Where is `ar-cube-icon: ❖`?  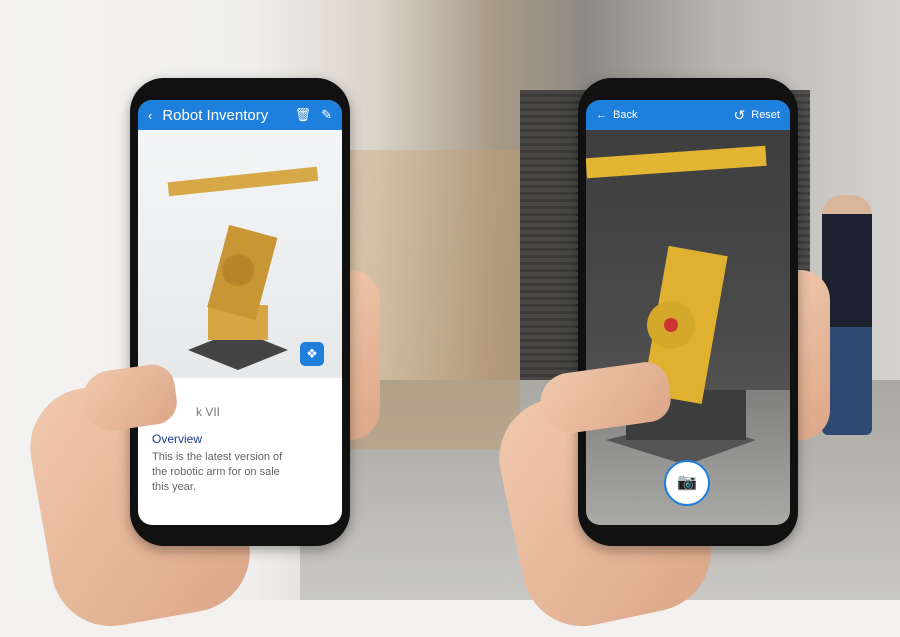 ar-cube-icon: ❖ is located at coordinates (312, 354).